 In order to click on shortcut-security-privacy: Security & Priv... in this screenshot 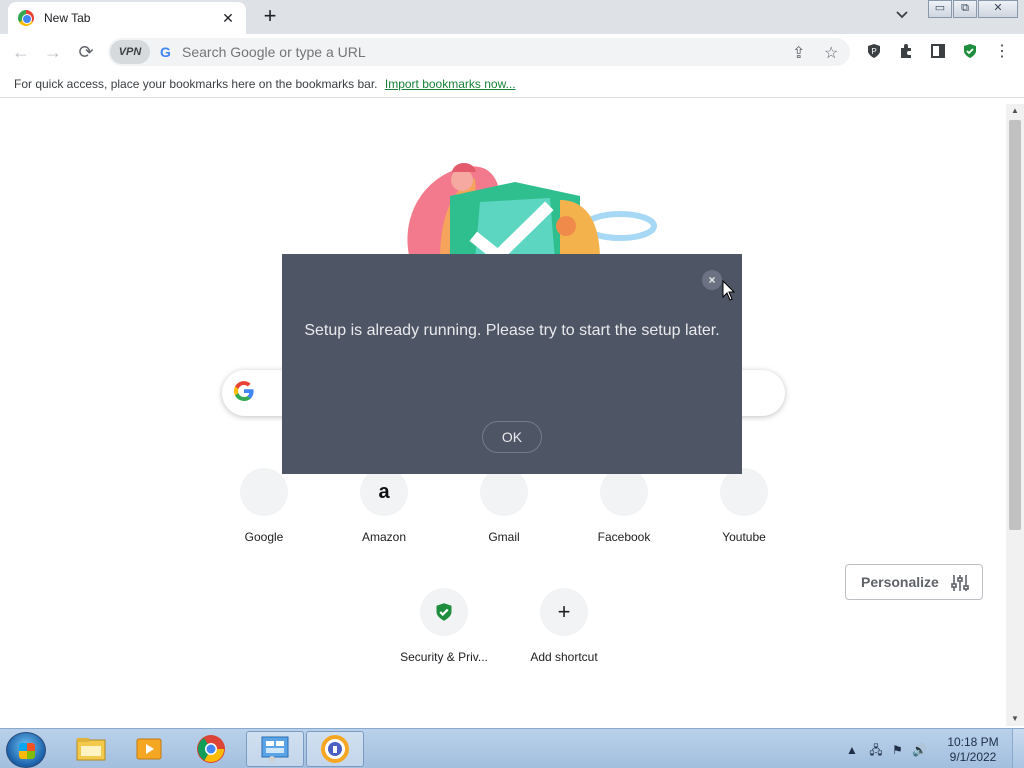, I will do `click(444, 630)`.